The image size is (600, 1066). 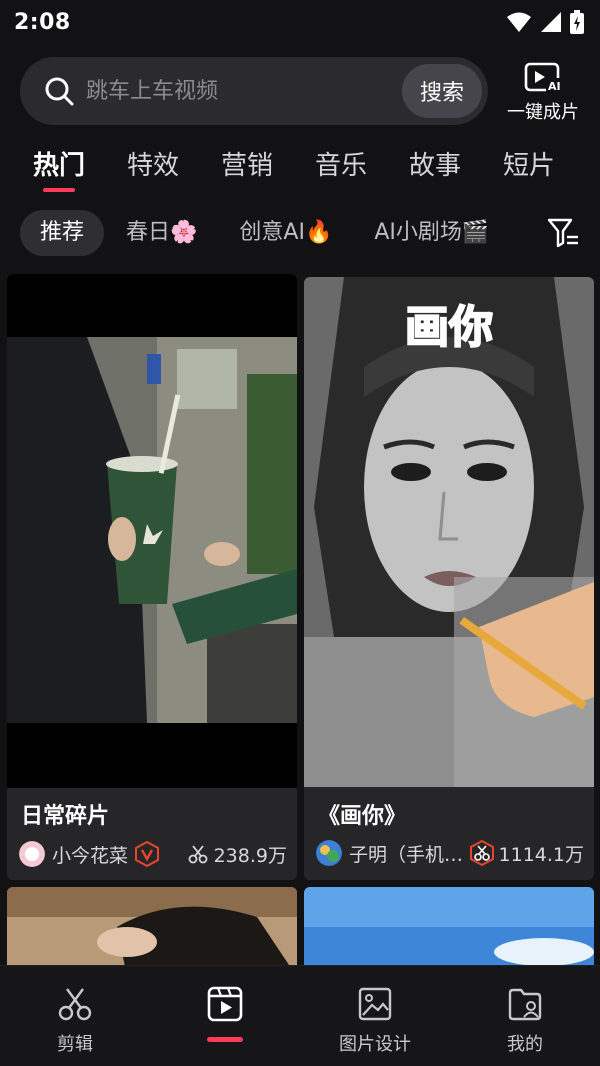 I want to click on nav-label: 图片设计, so click(x=375, y=1044).